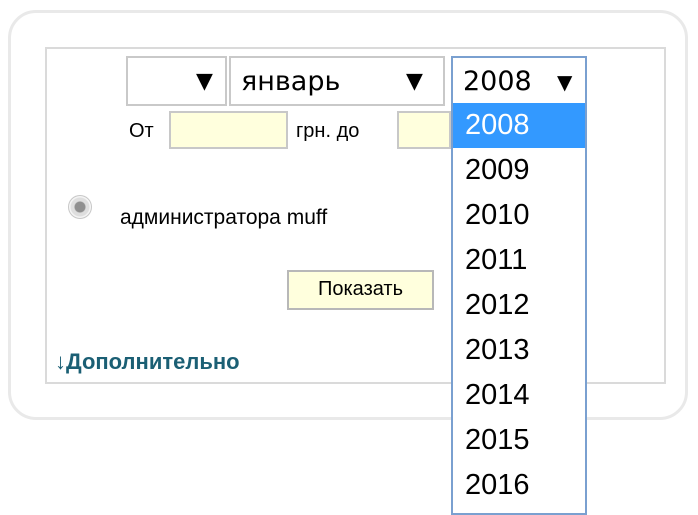 The width and height of the screenshot is (698, 515). What do you see at coordinates (519, 215) in the screenshot?
I see `year-option: 2010` at bounding box center [519, 215].